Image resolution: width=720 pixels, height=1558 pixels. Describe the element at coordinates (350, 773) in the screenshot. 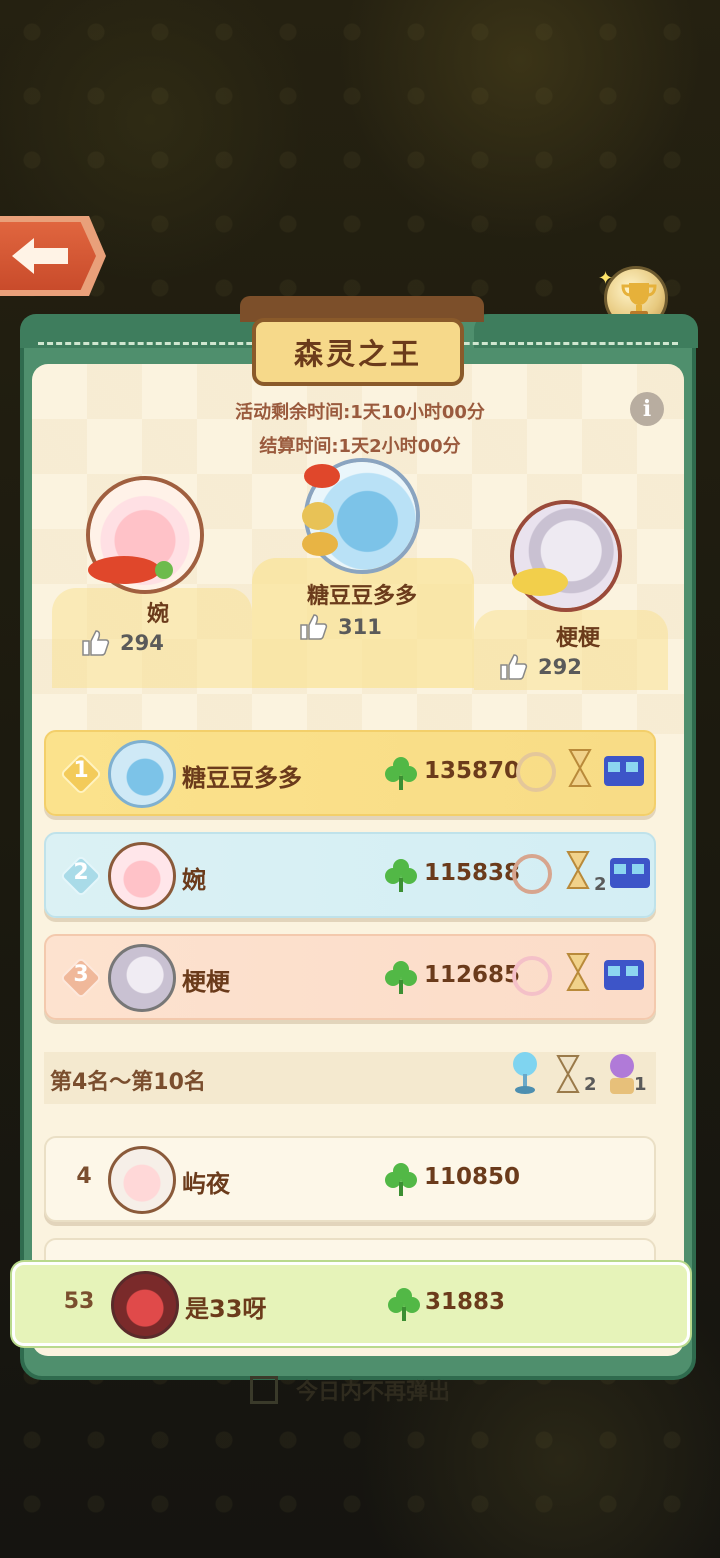

I see `rank-row-1: 1 糖豆豆多多 135870` at that location.